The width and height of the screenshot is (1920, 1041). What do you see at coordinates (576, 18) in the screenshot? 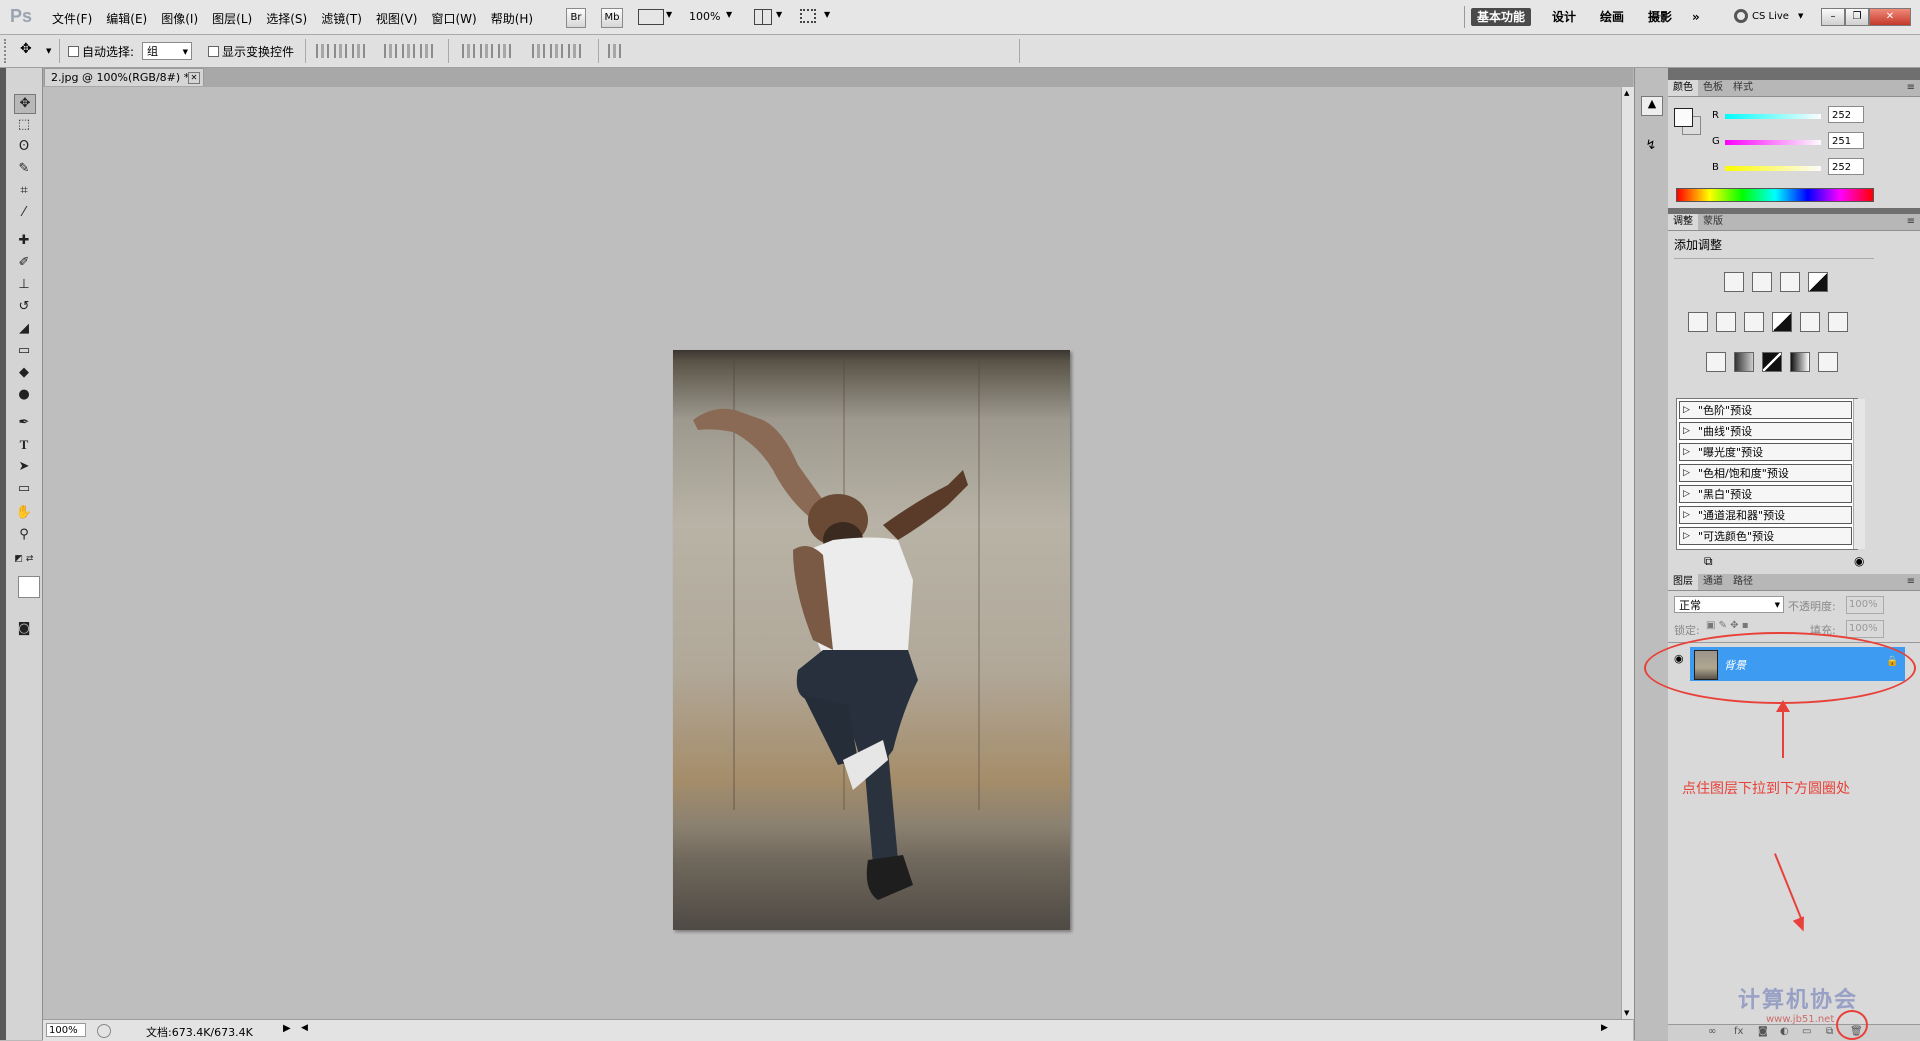
I see `bridge-button: Br` at bounding box center [576, 18].